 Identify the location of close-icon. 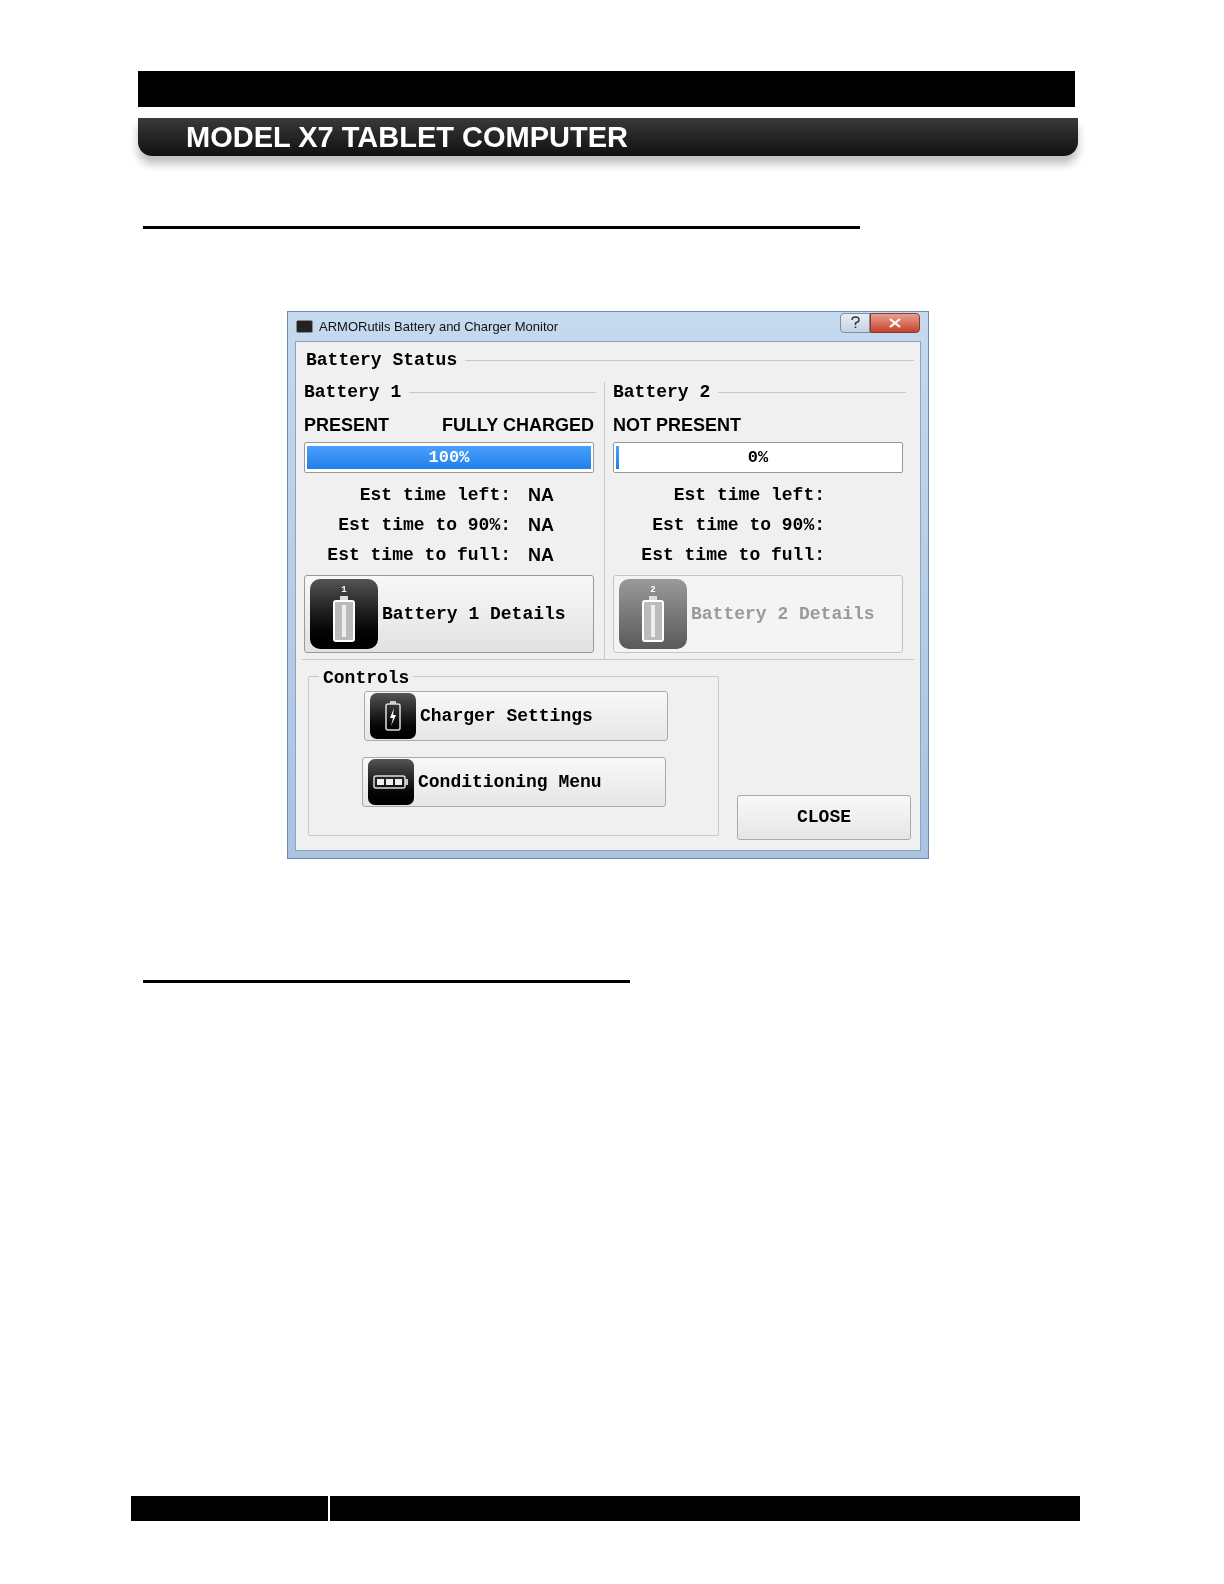
(895, 322).